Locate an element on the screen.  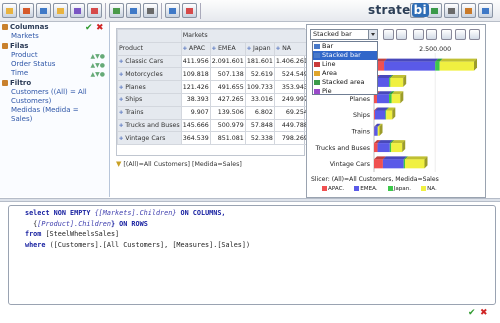
legend-item: NA. is located at coordinates (431, 189).